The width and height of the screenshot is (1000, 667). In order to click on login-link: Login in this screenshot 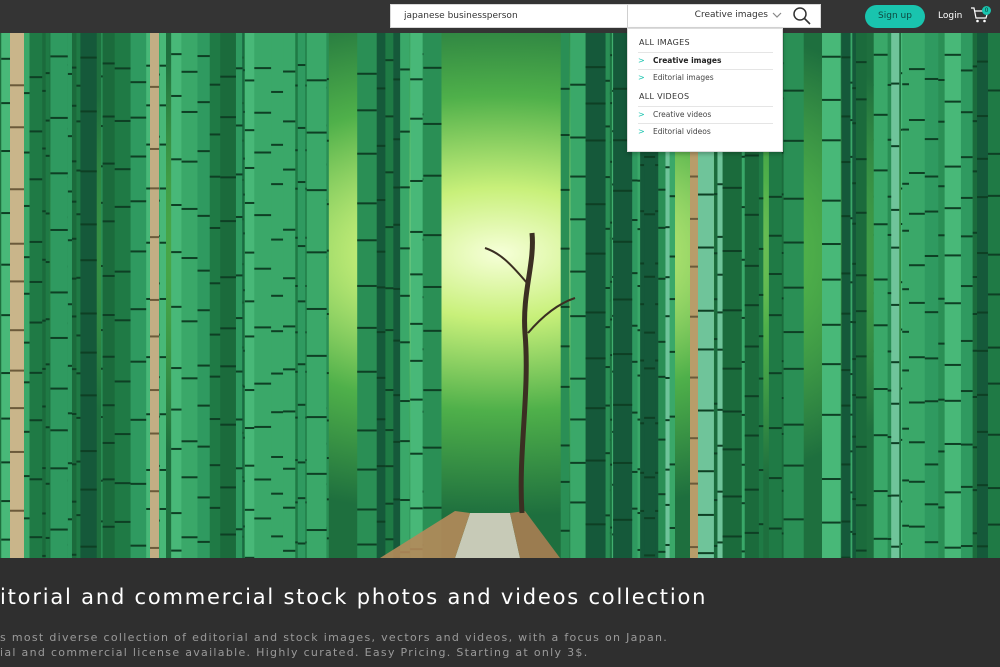, I will do `click(950, 16)`.